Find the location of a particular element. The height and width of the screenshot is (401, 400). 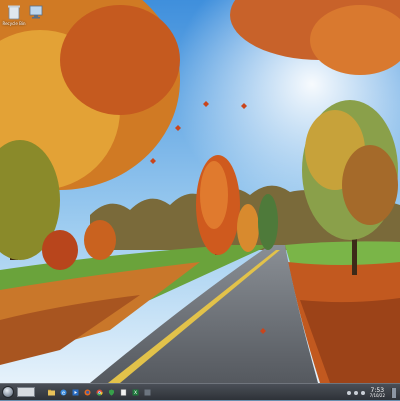

recycle-bin-label: Recycle Bin is located at coordinates (14, 23).